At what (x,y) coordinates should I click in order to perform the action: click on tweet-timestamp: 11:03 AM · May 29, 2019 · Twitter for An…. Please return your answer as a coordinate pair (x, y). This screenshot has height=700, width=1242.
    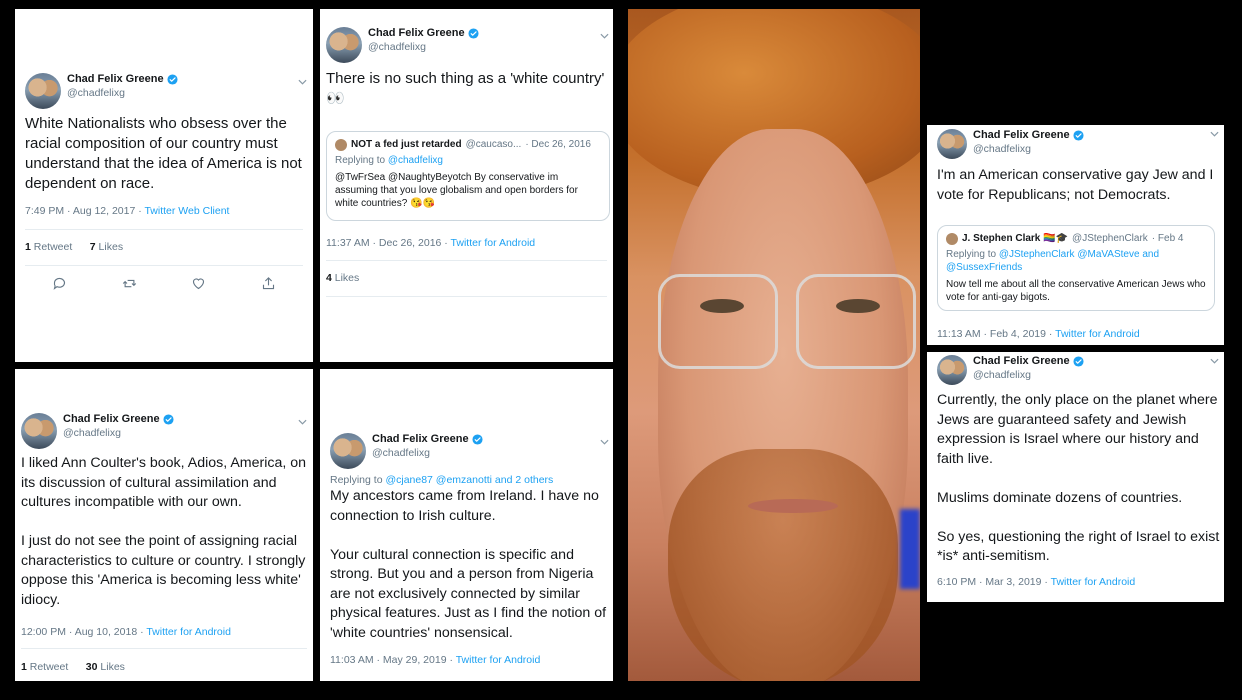
    Looking at the image, I should click on (435, 660).